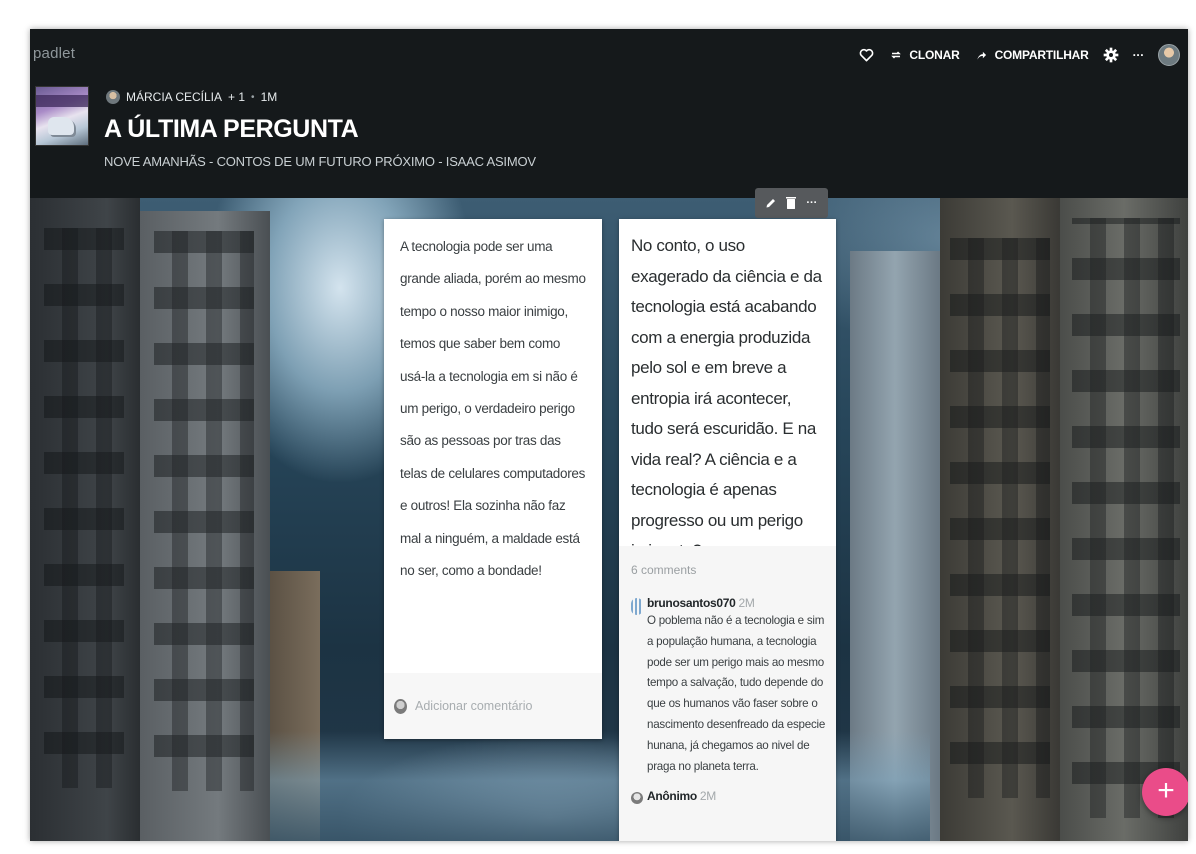  I want to click on post-actions: ···, so click(791, 203).